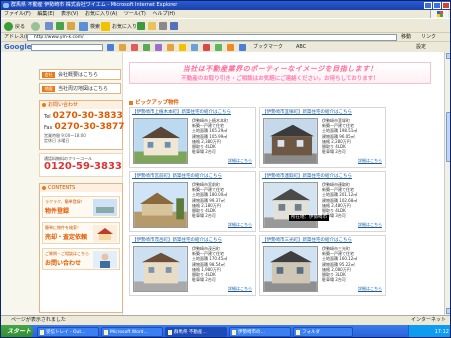 The height and width of the screenshot is (338, 451). I want to click on close-button, so click(446, 5).